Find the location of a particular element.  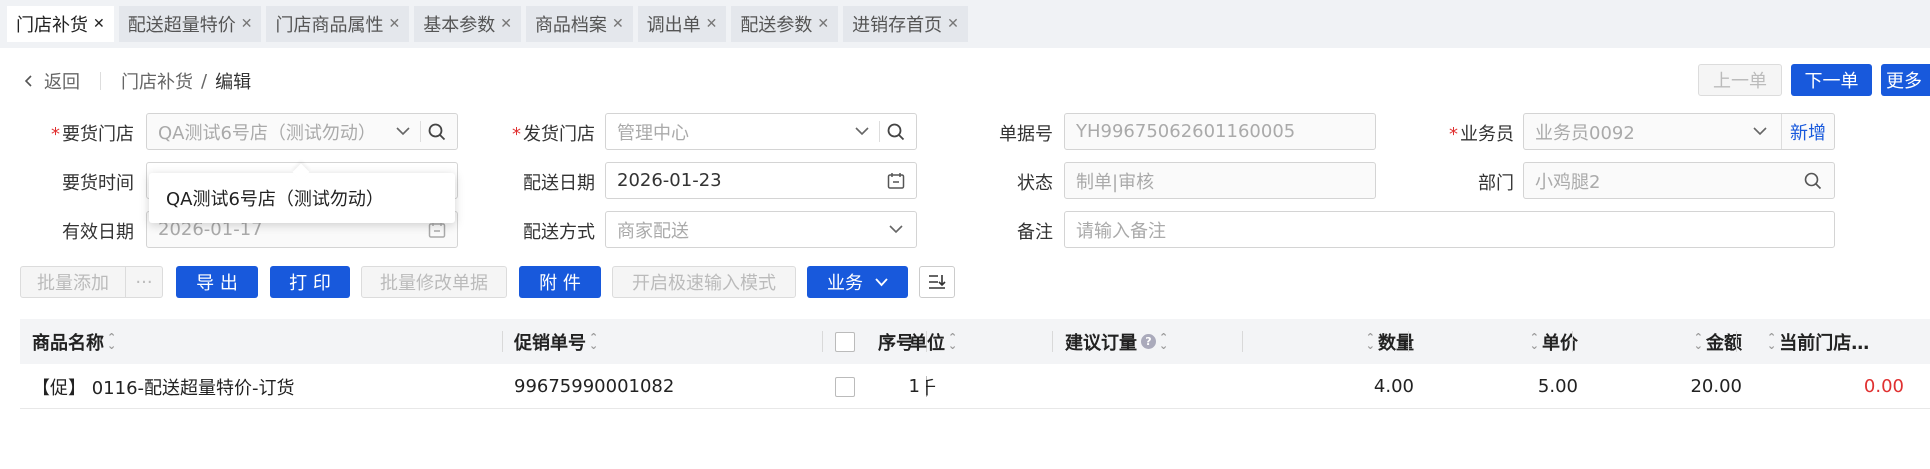

cell-name: 【促】 0116-配送超量特价-订货 is located at coordinates (163, 388).